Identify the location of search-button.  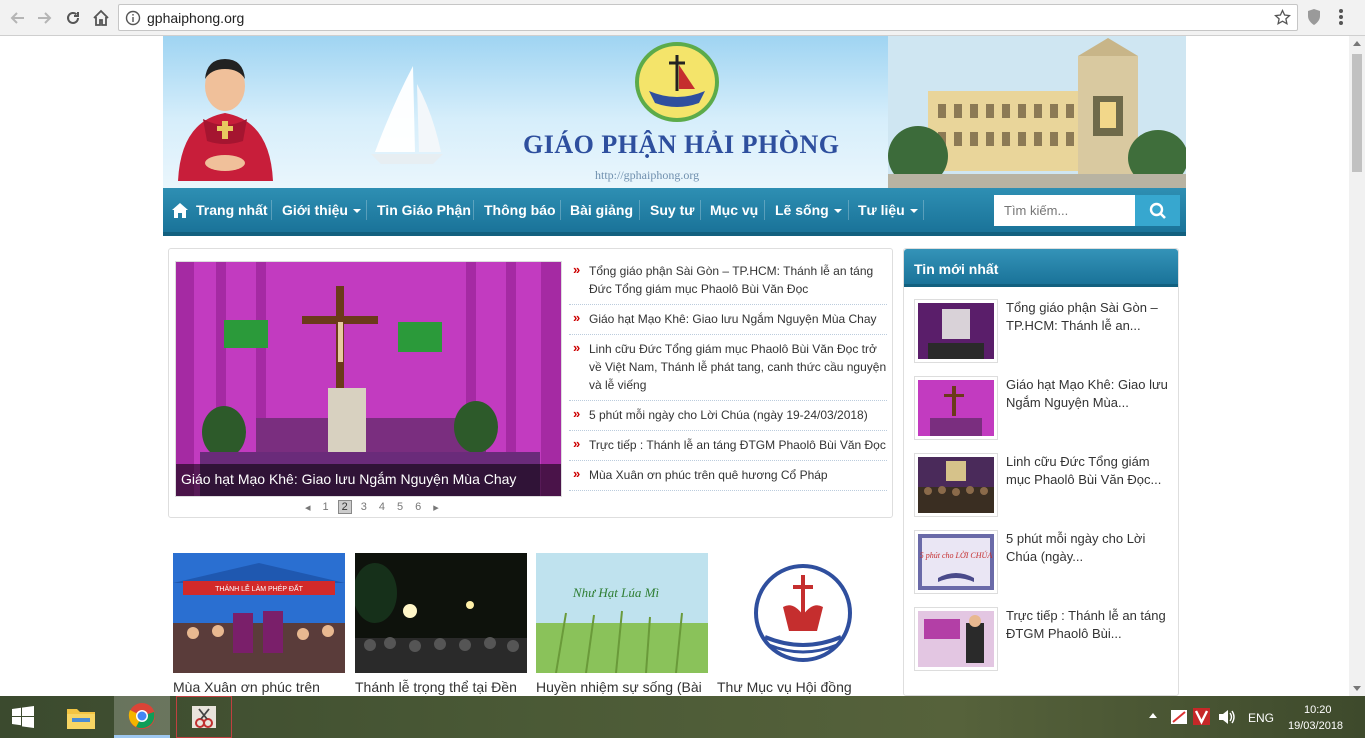
(1157, 210).